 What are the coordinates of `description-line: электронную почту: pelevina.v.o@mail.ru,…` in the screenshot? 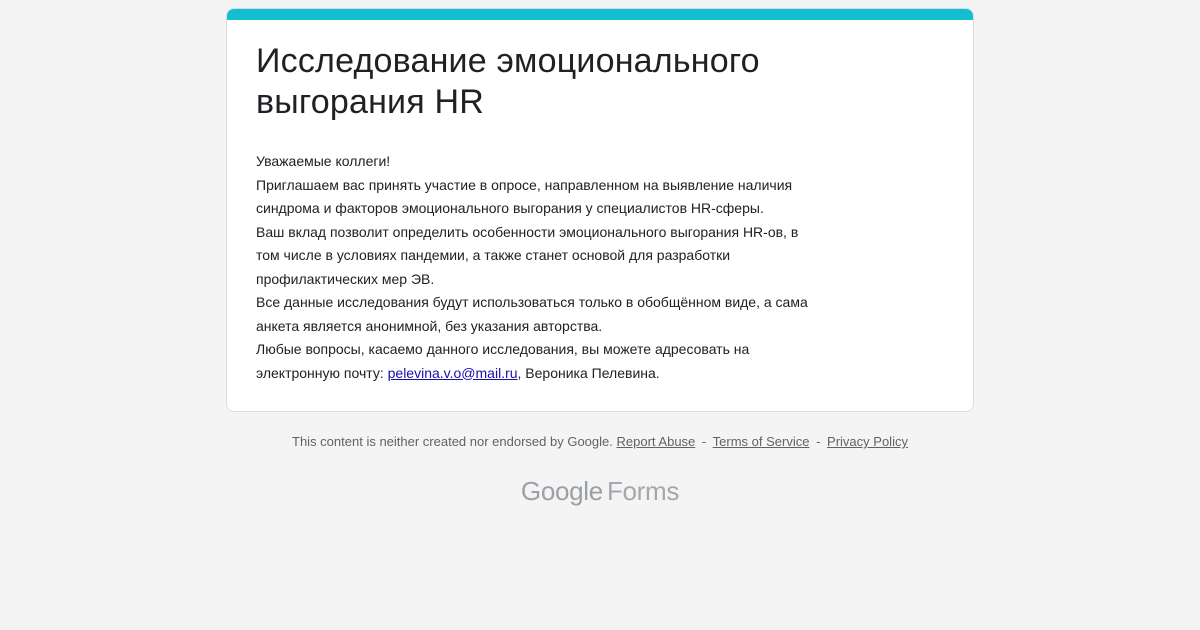 It's located at (601, 374).